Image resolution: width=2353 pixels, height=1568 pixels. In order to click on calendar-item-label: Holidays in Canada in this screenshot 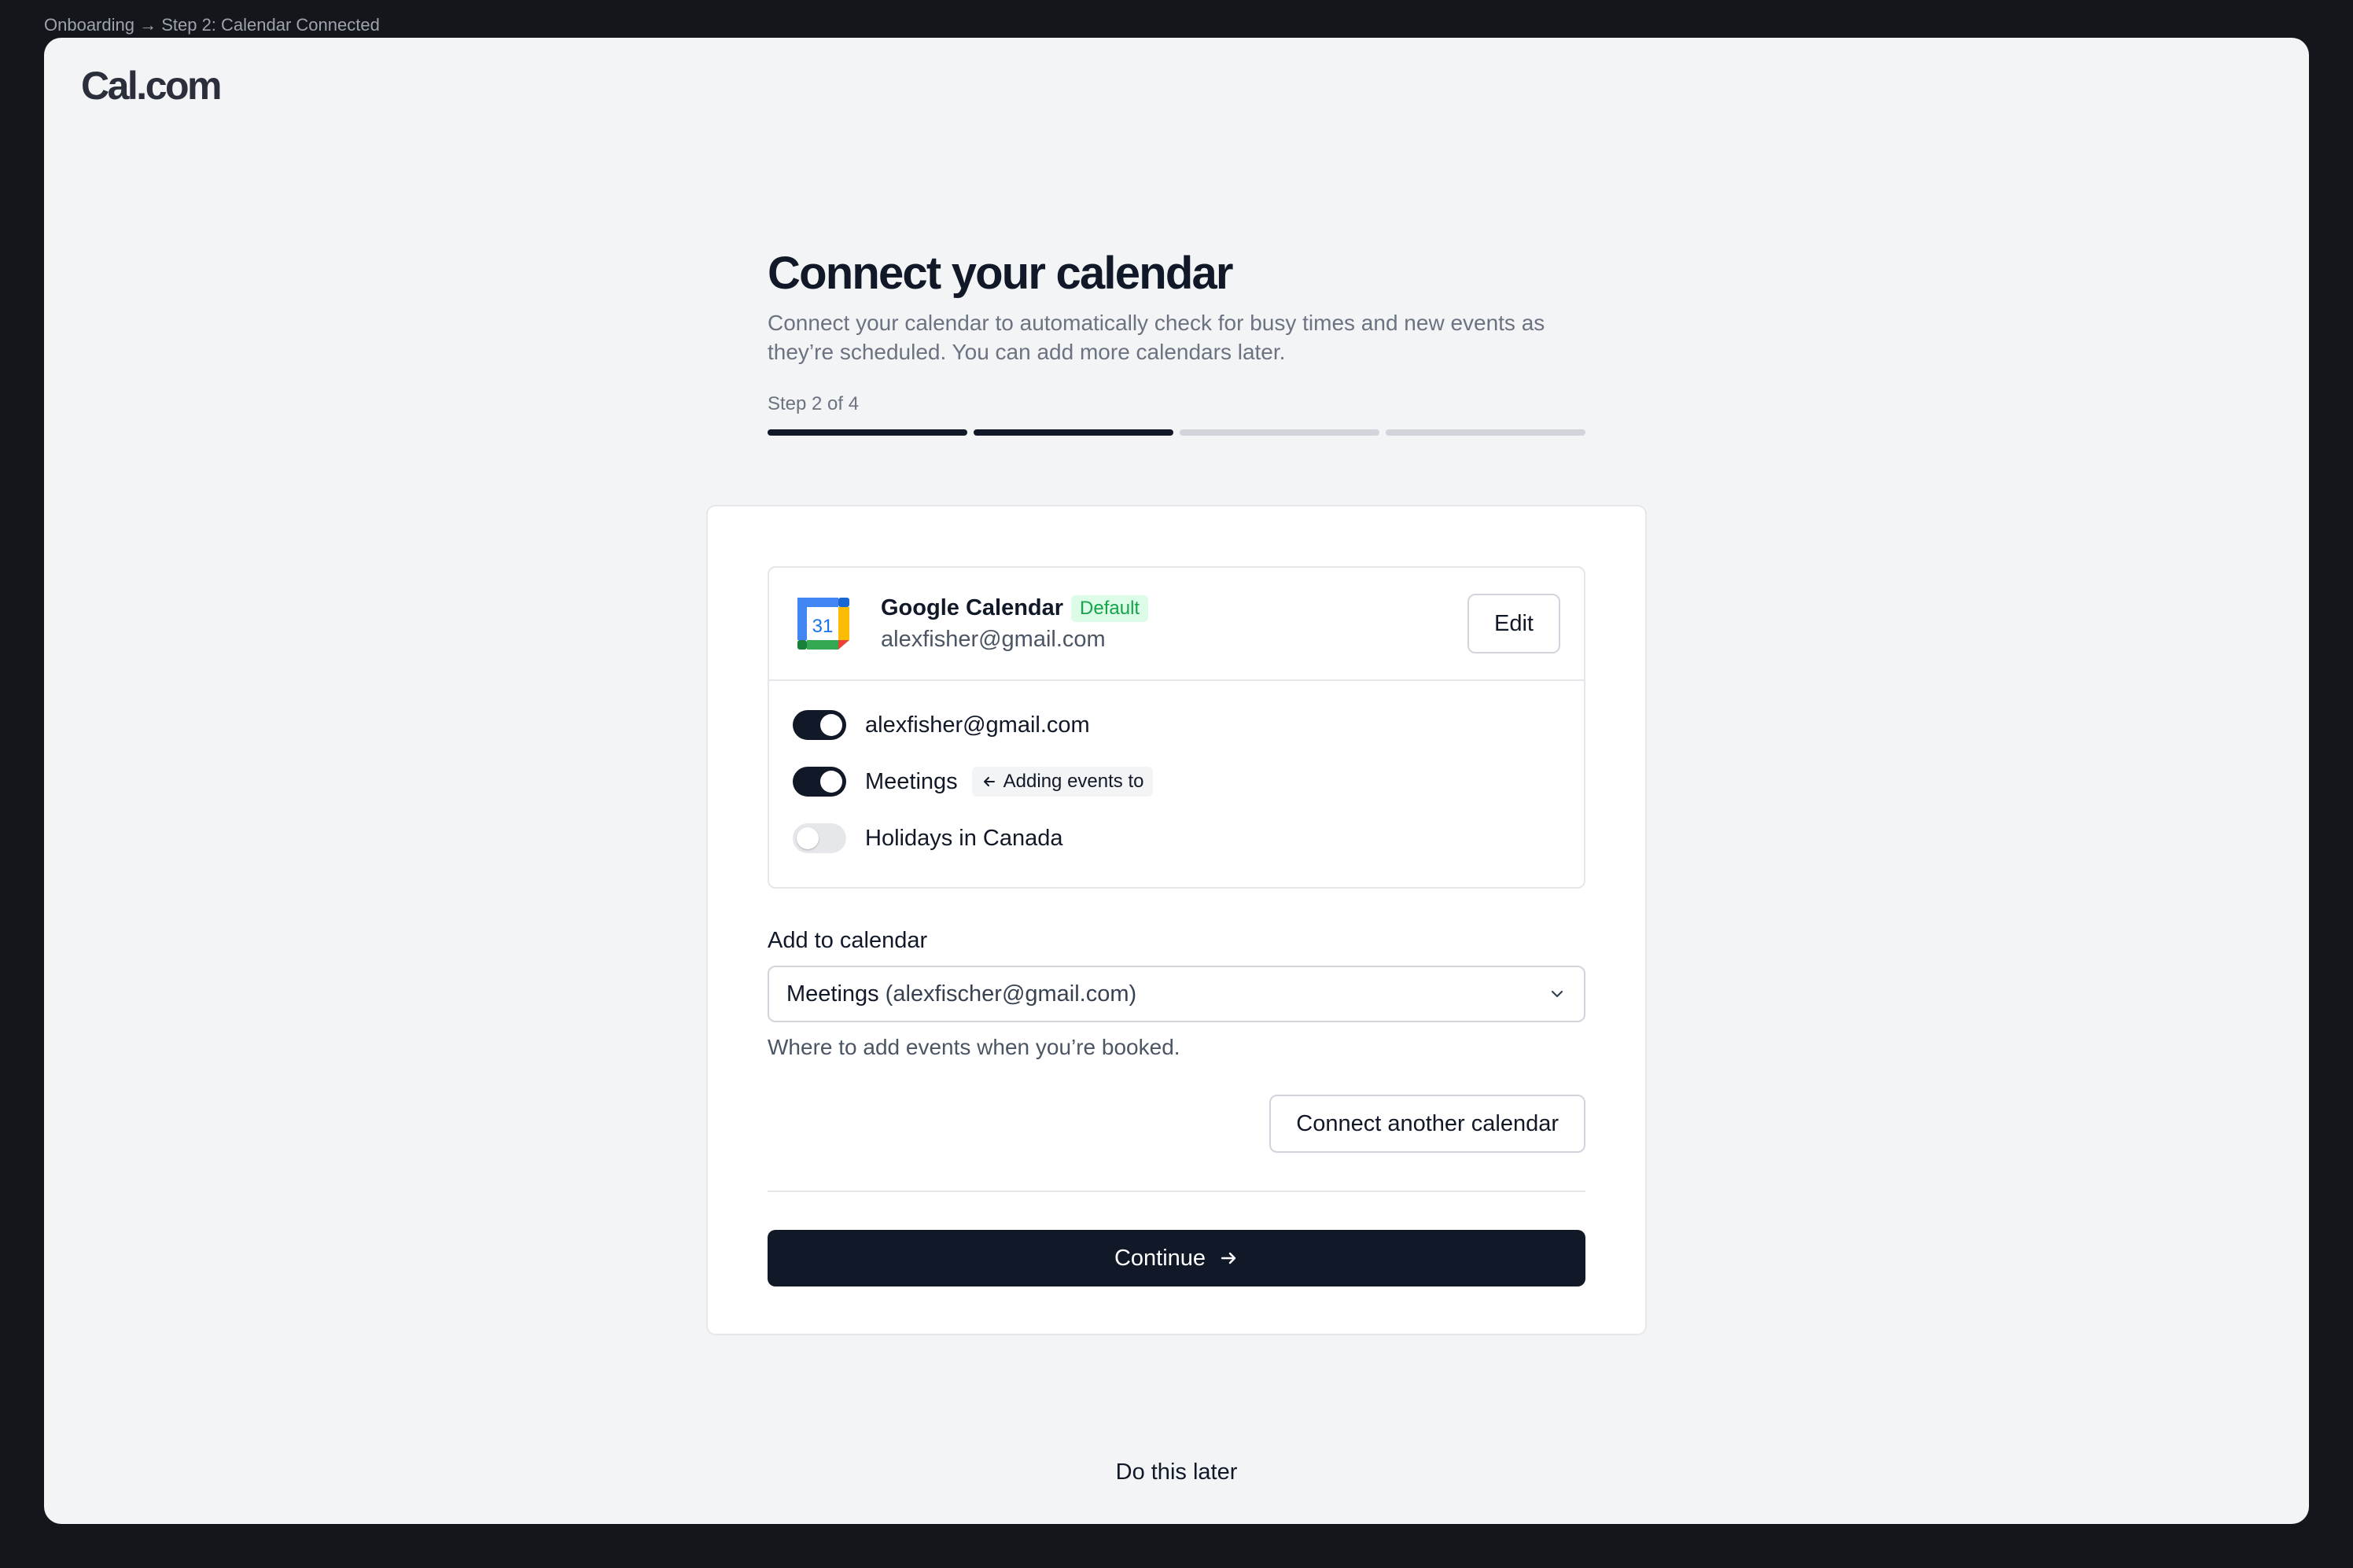, I will do `click(964, 838)`.